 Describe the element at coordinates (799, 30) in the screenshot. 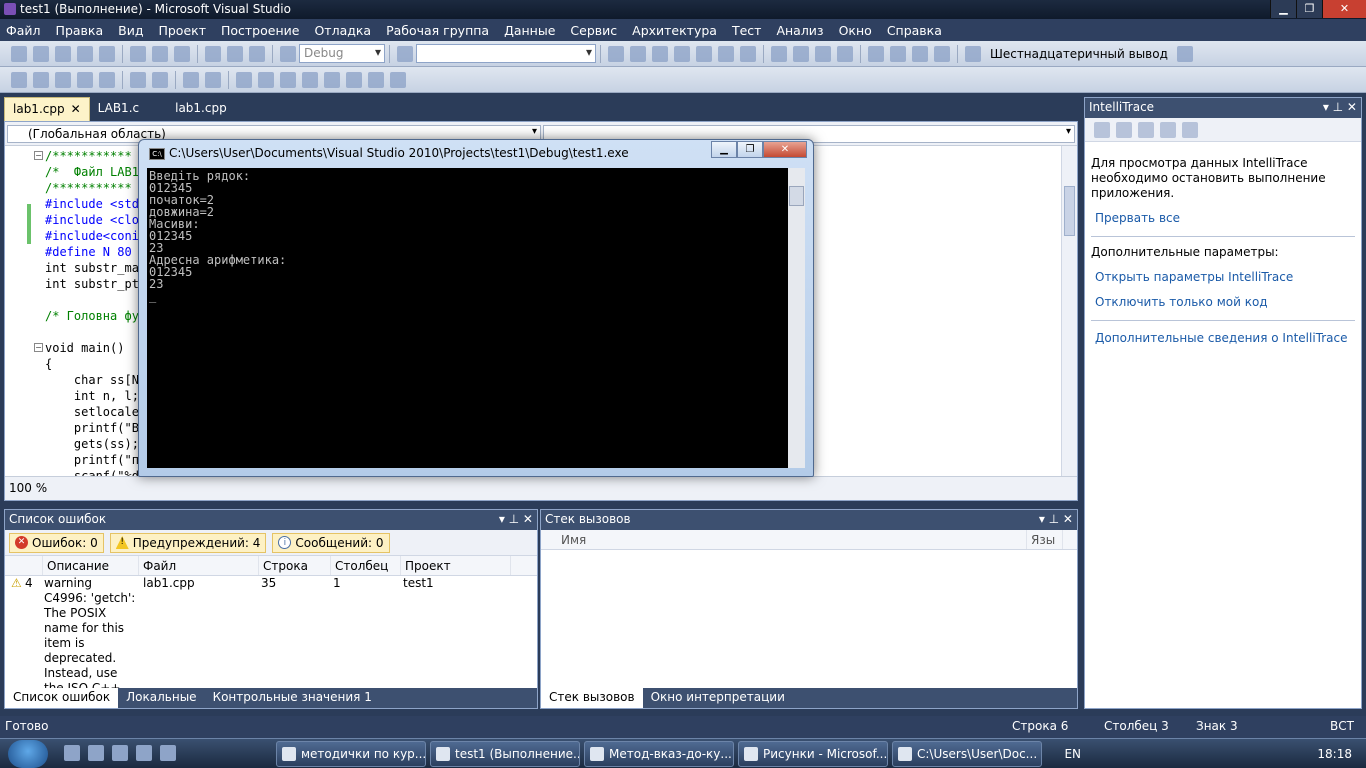

I see `menu-analyze: Анализ` at that location.